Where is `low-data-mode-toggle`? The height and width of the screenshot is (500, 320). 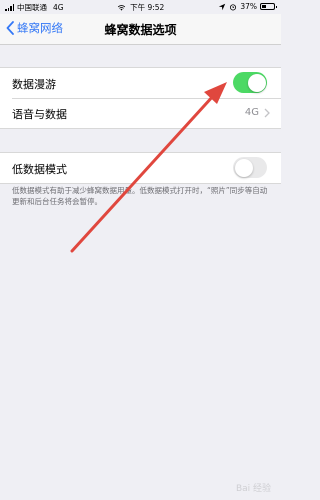 low-data-mode-toggle is located at coordinates (250, 167).